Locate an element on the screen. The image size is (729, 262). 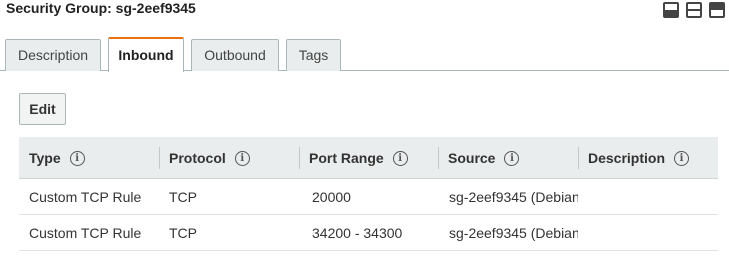
column-header-type: Type i is located at coordinates (89, 158).